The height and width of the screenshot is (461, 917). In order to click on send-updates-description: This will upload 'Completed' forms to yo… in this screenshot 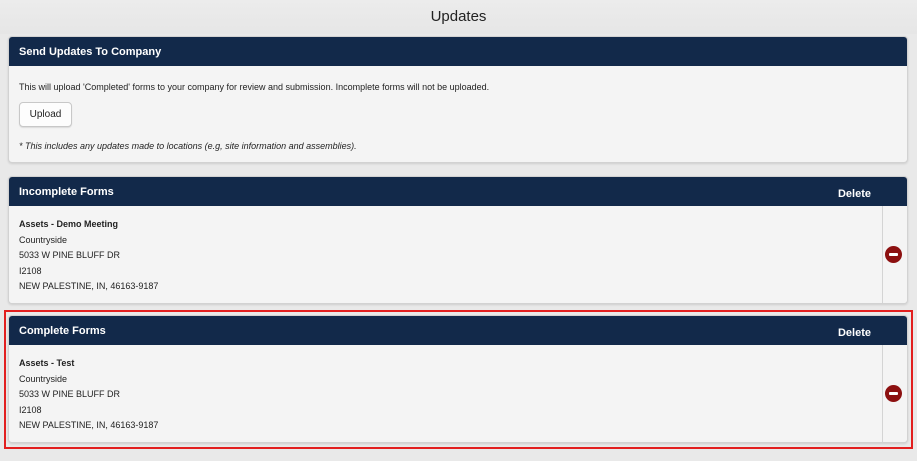, I will do `click(254, 87)`.